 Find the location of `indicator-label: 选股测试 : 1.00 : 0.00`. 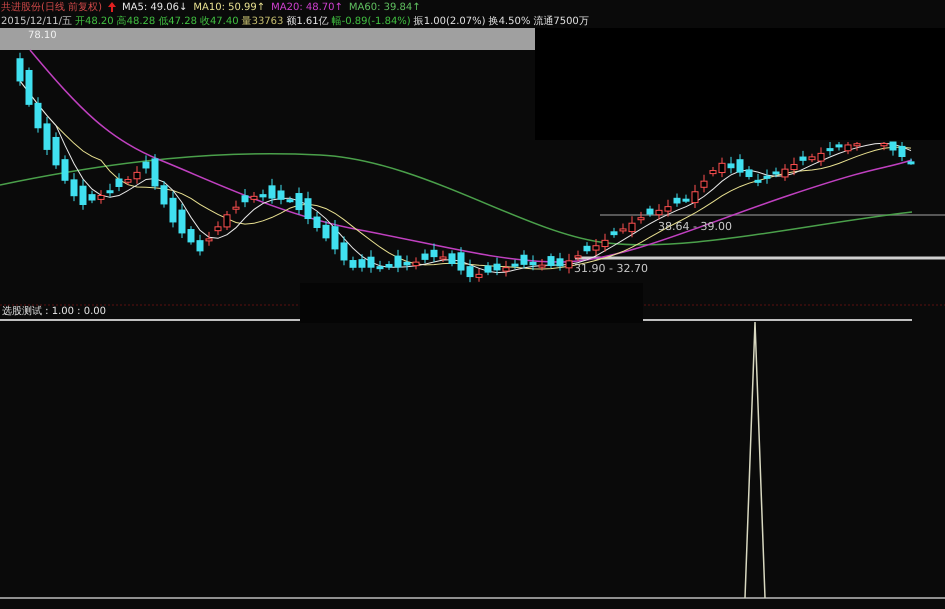

indicator-label: 选股测试 : 1.00 : 0.00 is located at coordinates (54, 311).